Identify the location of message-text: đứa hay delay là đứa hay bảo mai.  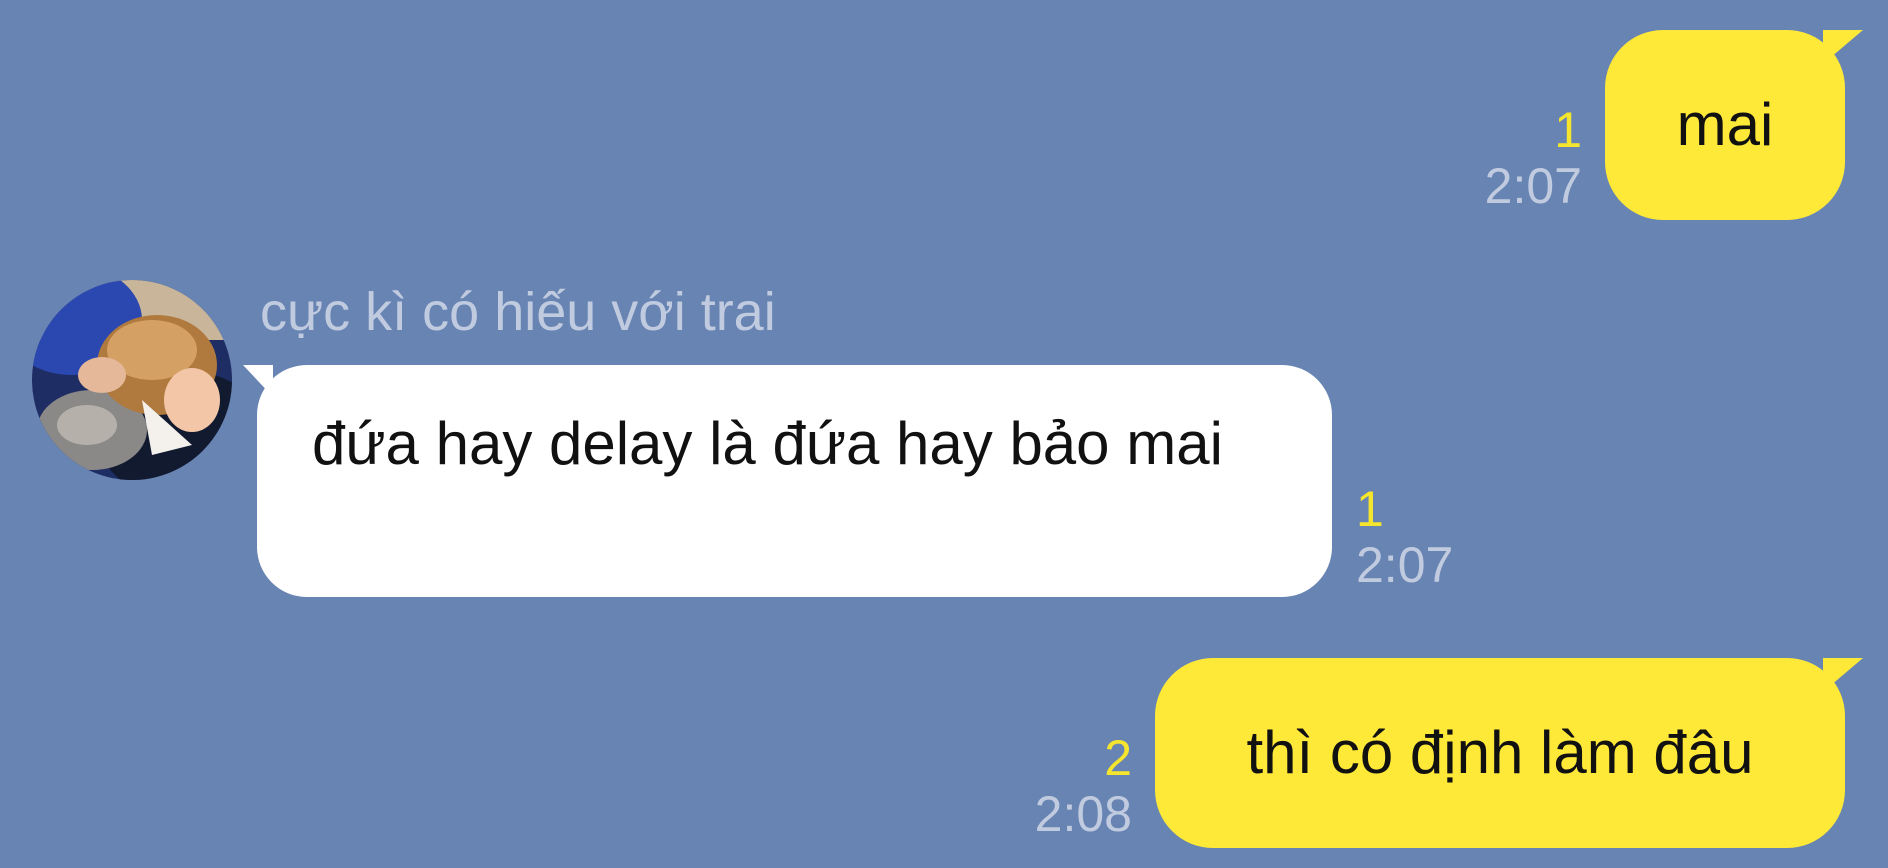
(767, 443).